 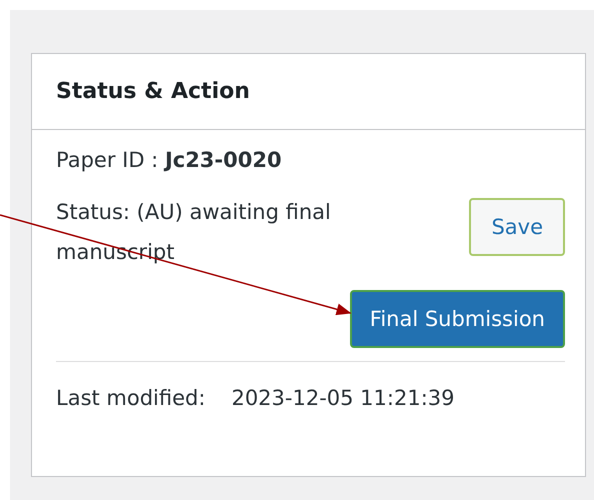 I want to click on save-button: Save, so click(x=517, y=227).